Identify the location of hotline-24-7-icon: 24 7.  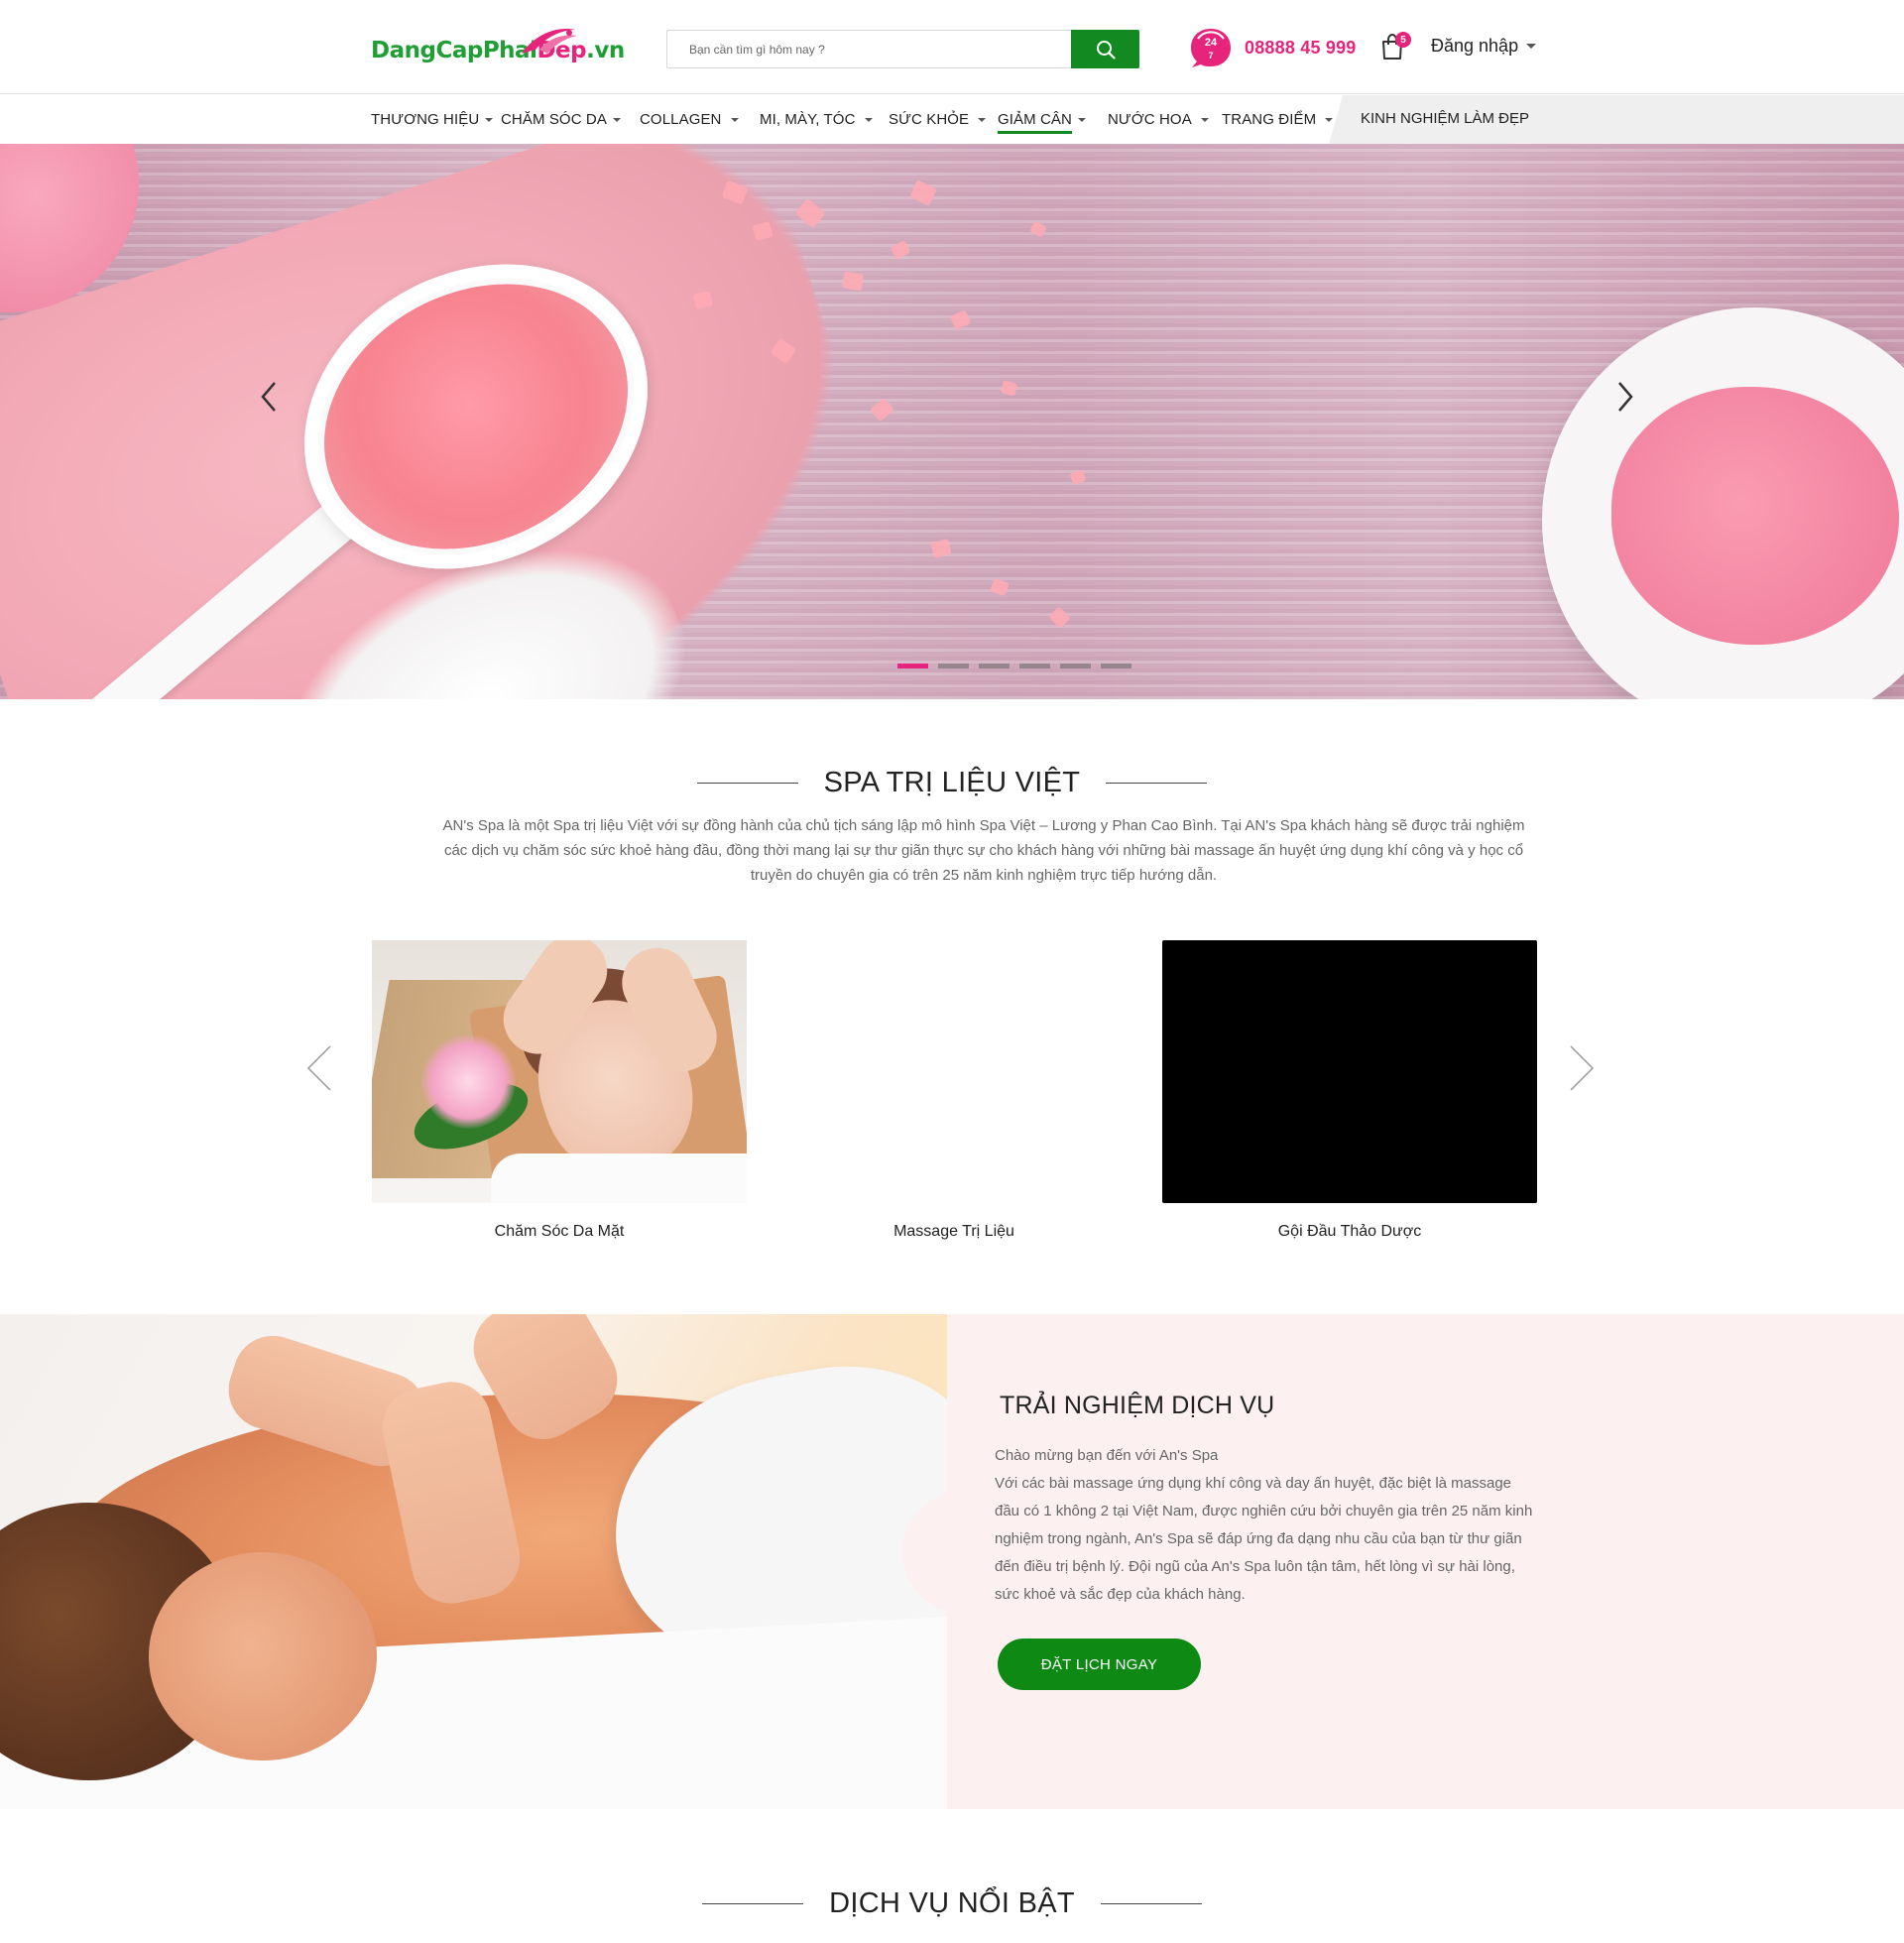
(1211, 48).